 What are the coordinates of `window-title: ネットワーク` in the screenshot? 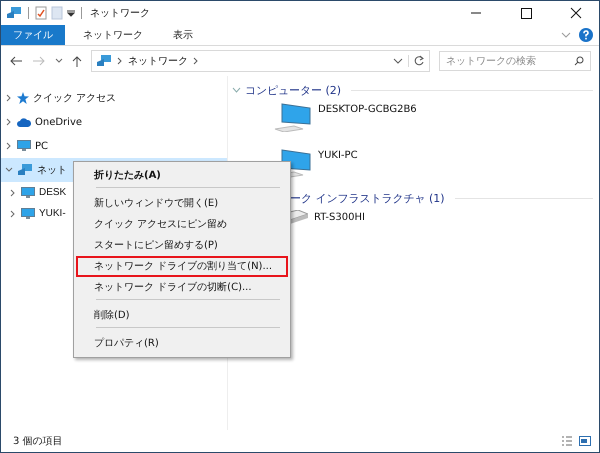 It's located at (120, 13).